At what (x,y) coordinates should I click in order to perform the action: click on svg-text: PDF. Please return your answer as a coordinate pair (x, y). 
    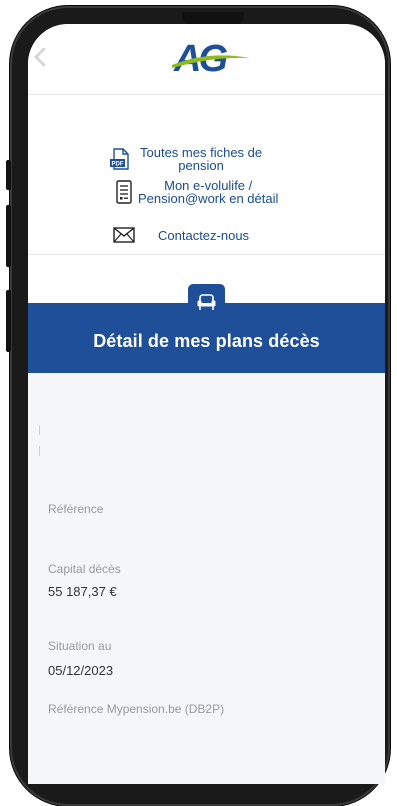
    Looking at the image, I should click on (118, 165).